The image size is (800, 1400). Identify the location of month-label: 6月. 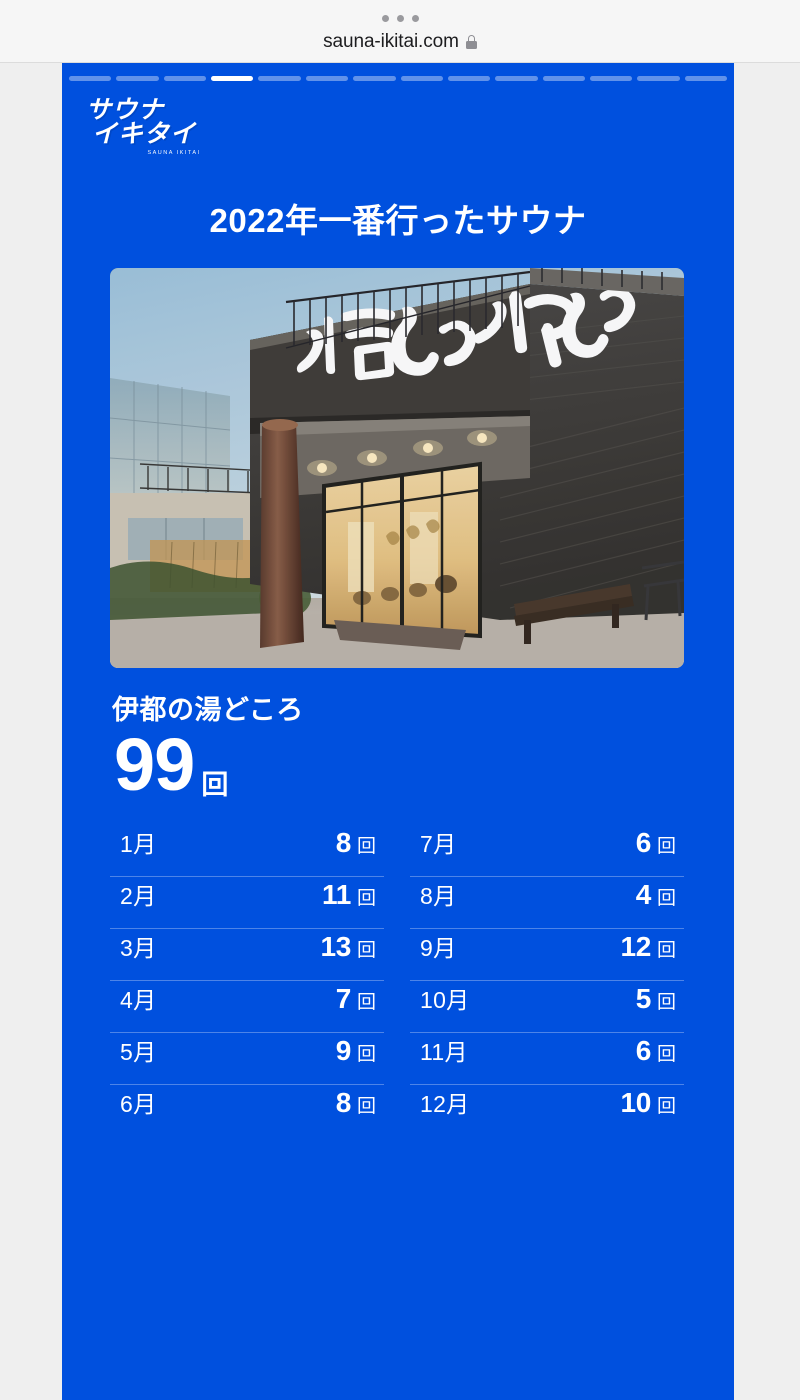
(138, 1104).